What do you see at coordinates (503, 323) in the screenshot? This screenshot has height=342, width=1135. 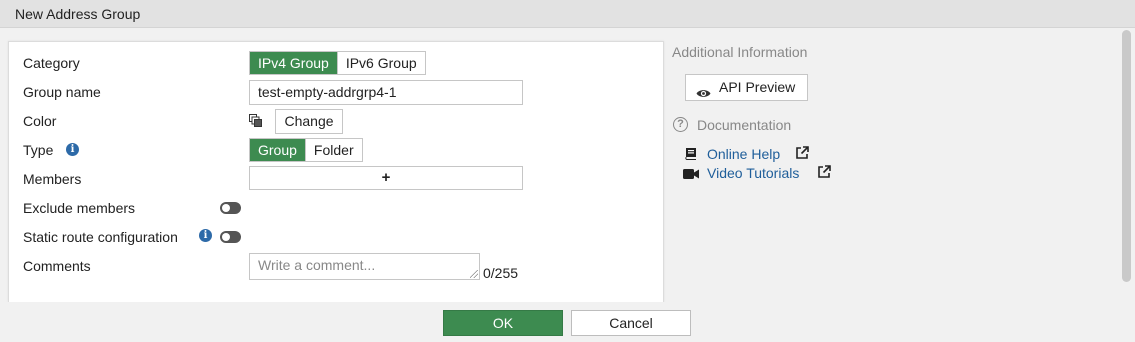 I see `ok-button: OK` at bounding box center [503, 323].